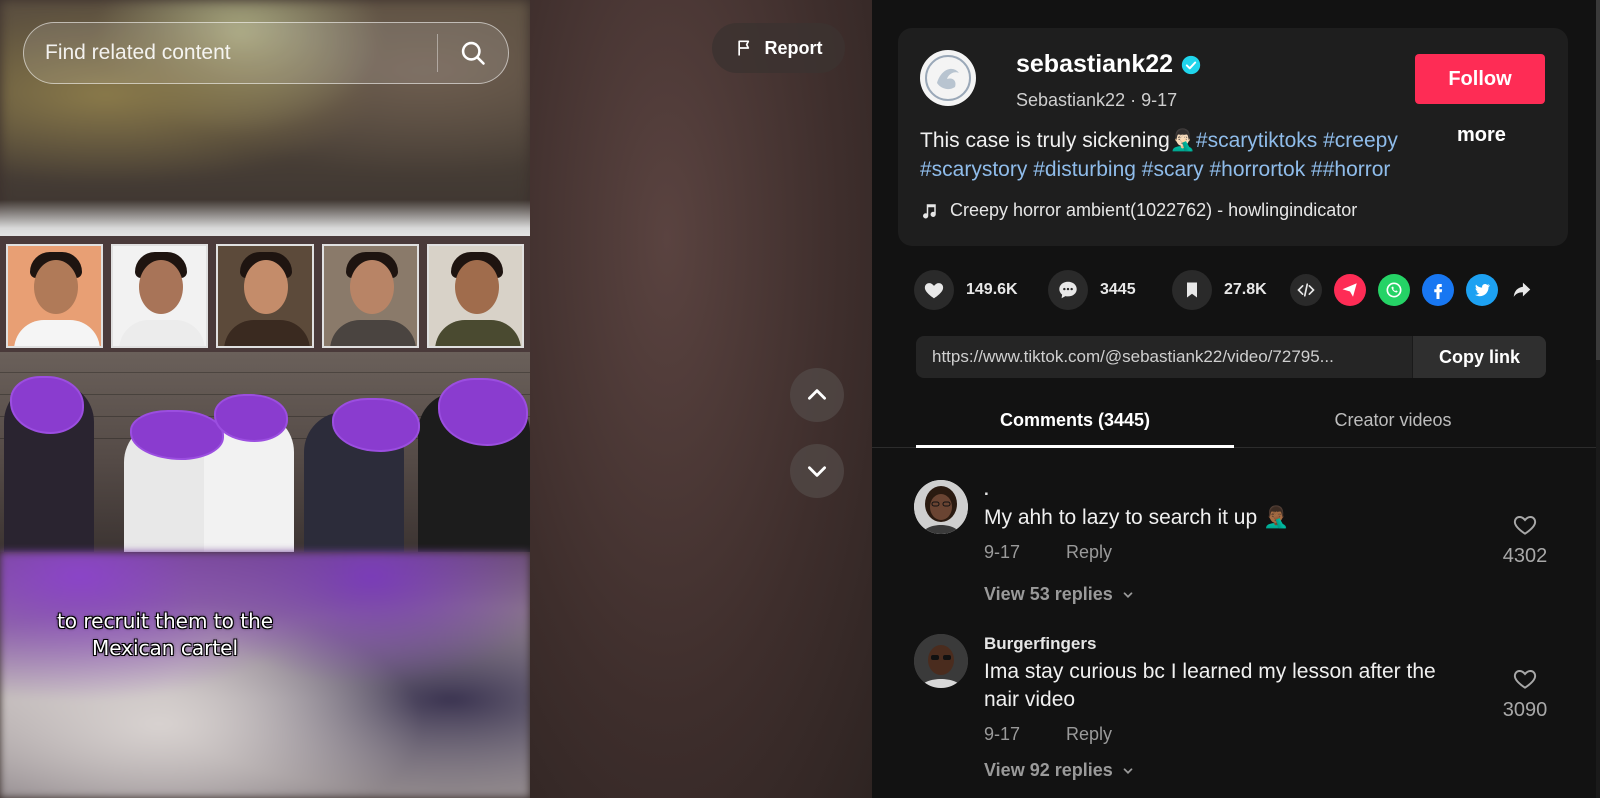 This screenshot has height=798, width=1600. What do you see at coordinates (1095, 64) in the screenshot?
I see `author-username-text: sebastiank22` at bounding box center [1095, 64].